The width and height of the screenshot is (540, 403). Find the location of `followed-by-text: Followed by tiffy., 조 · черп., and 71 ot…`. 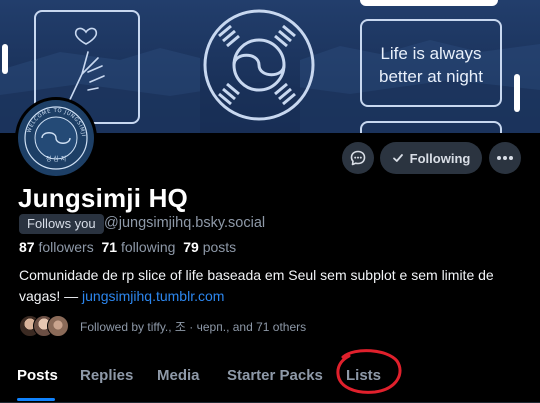

followed-by-text: Followed by tiffy., 조 · черп., and 71 ot… is located at coordinates (193, 326).